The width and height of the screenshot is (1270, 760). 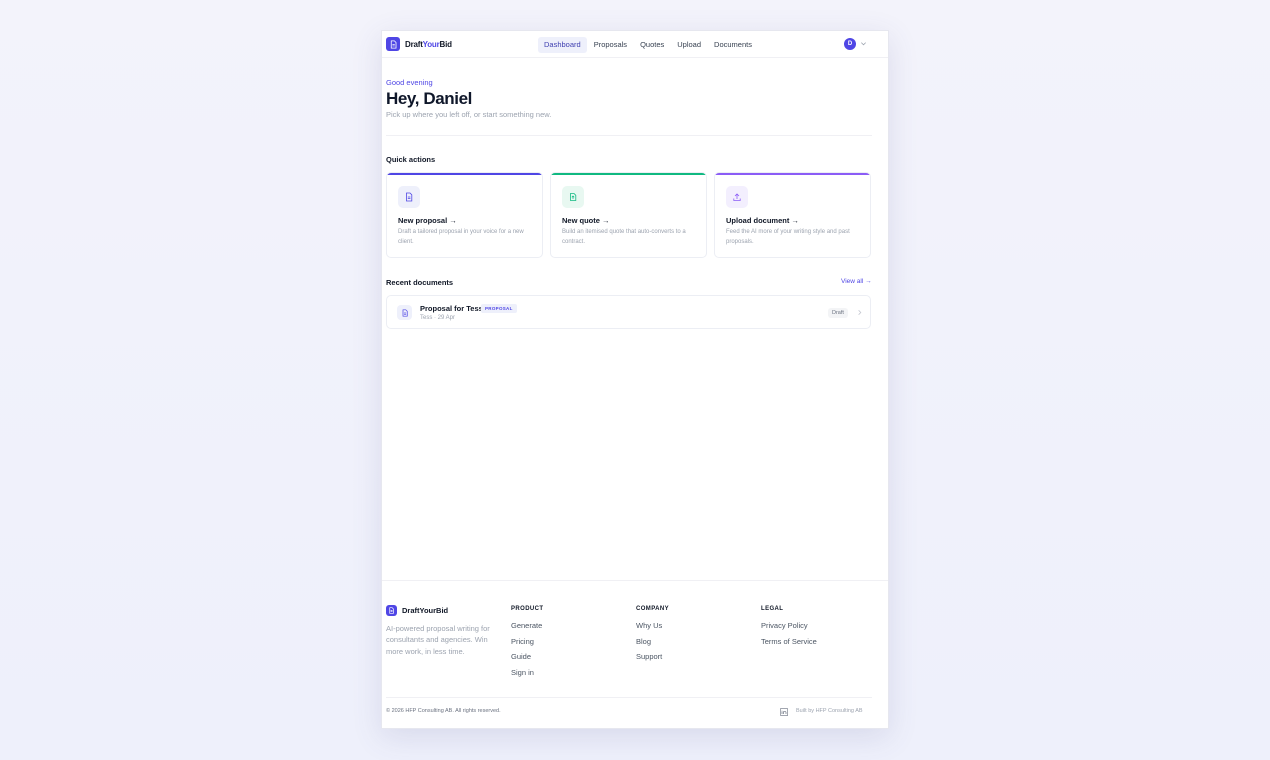 I want to click on footer-brand: DraftYourBid, so click(x=425, y=610).